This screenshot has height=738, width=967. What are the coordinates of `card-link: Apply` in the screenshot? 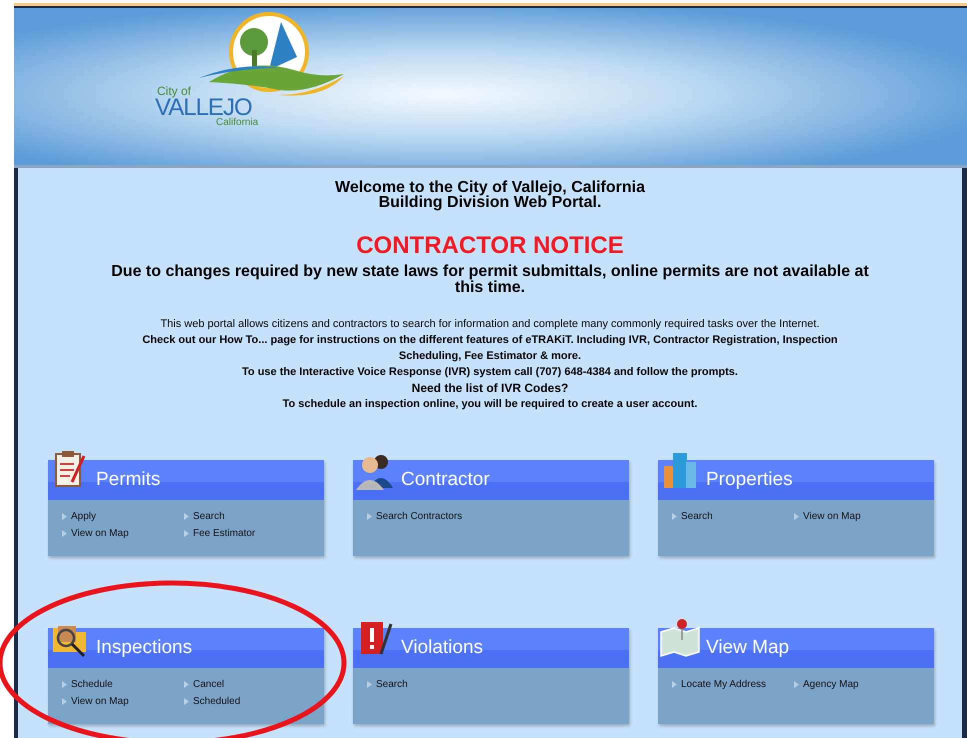 It's located at (123, 516).